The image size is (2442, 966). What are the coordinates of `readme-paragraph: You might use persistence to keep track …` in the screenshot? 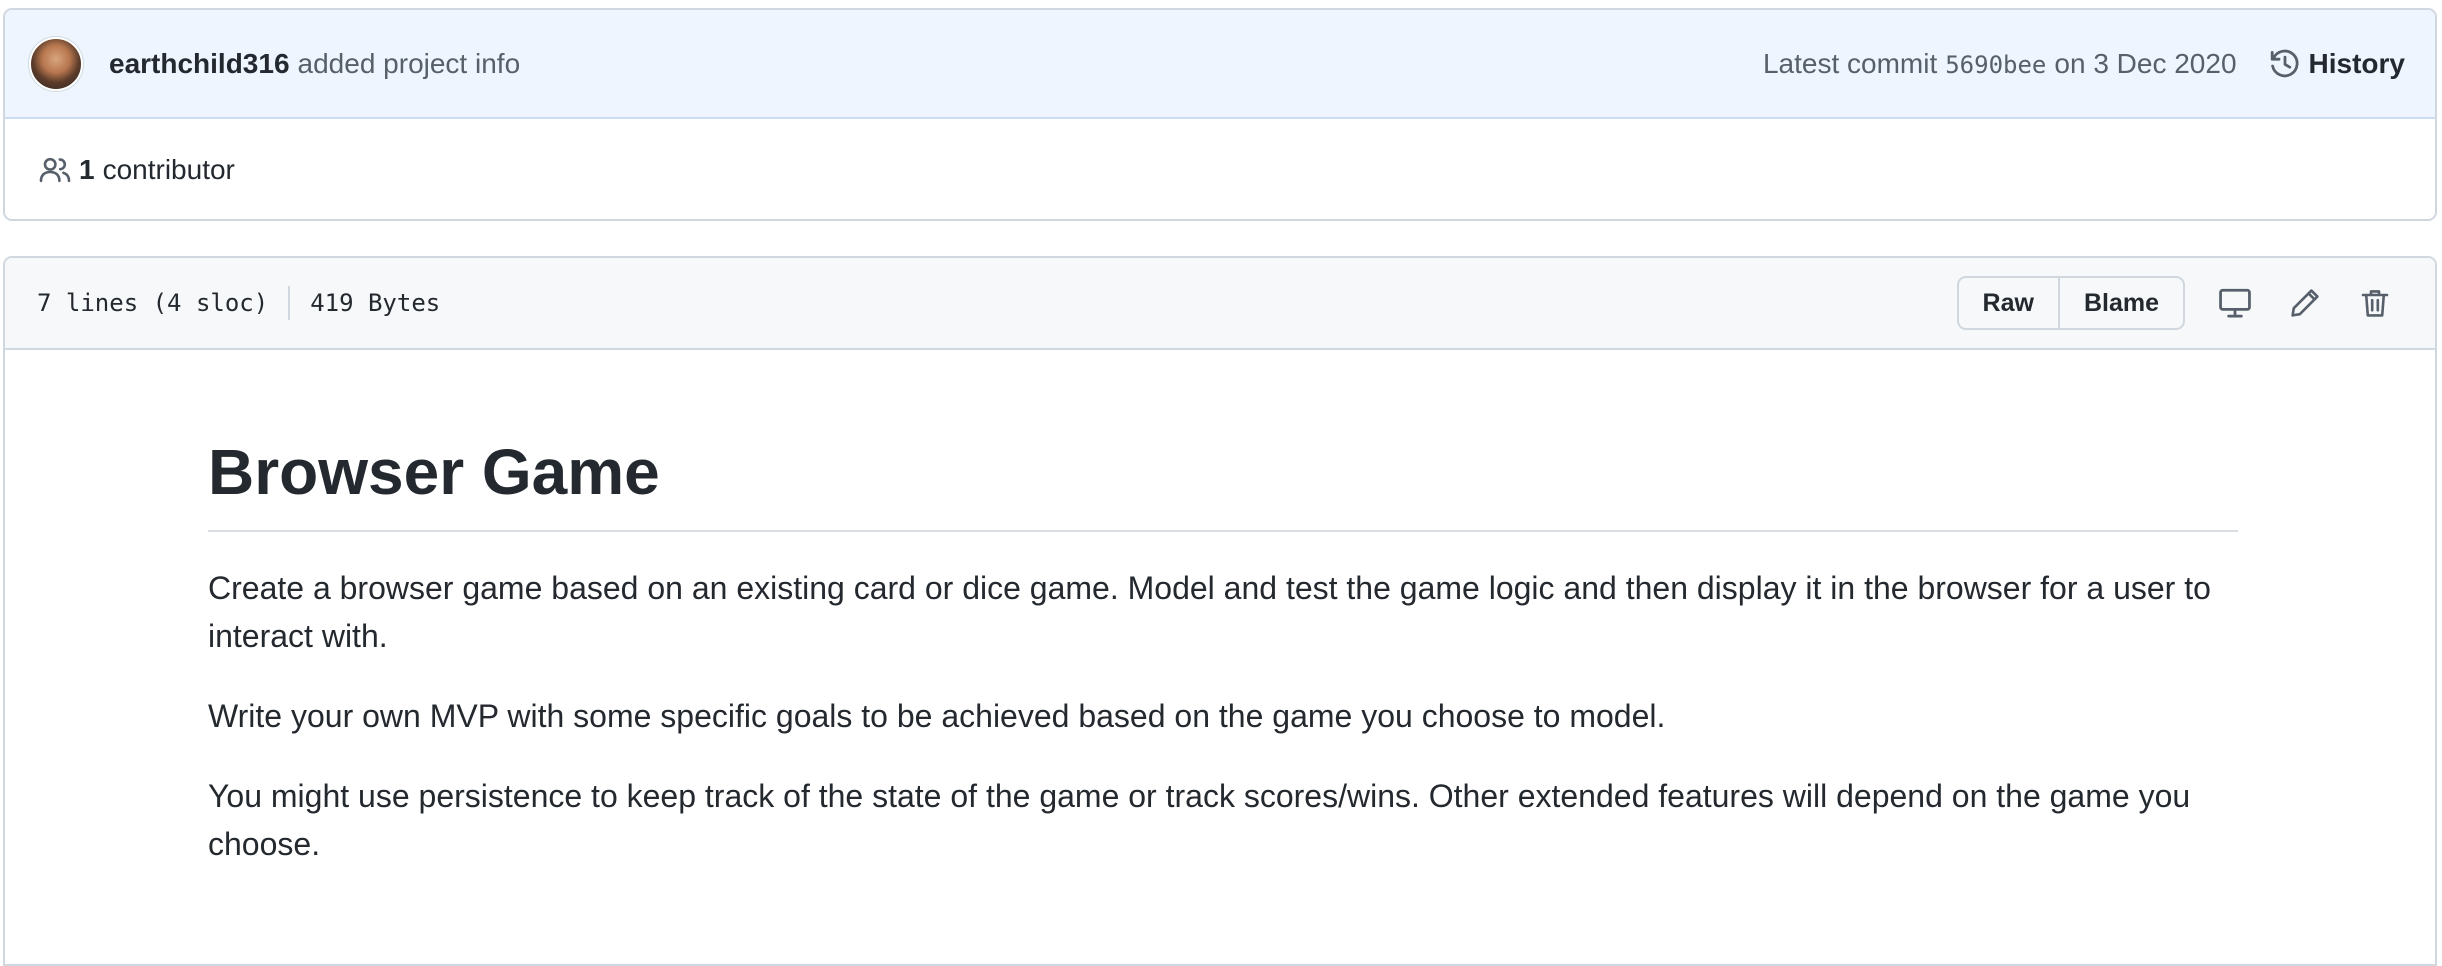 It's located at (1199, 820).